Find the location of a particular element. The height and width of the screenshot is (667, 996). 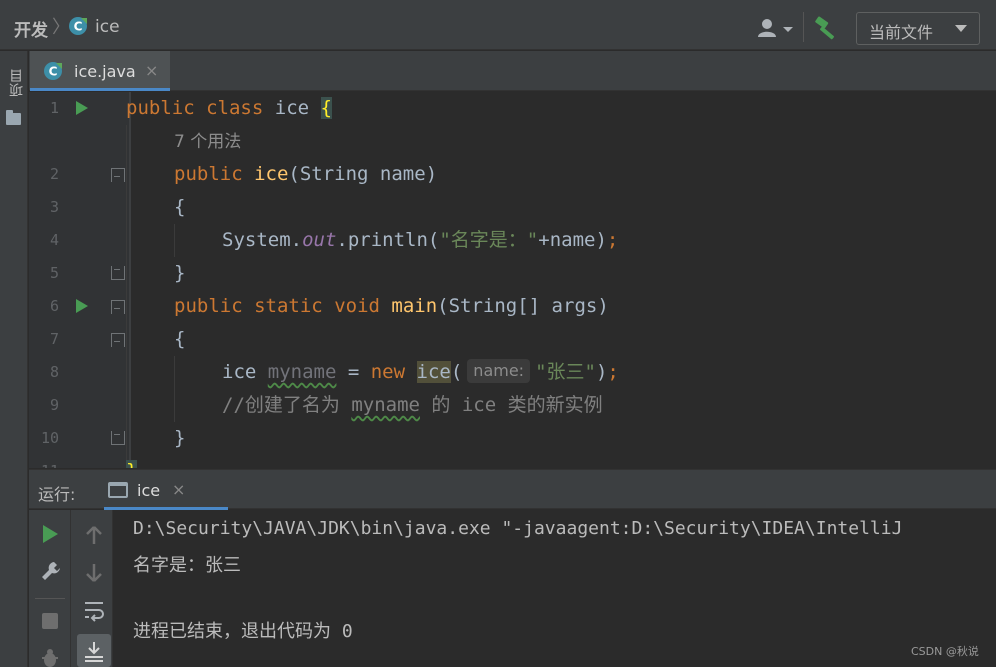

tab-ice-java: C ice.java × is located at coordinates (100, 71).